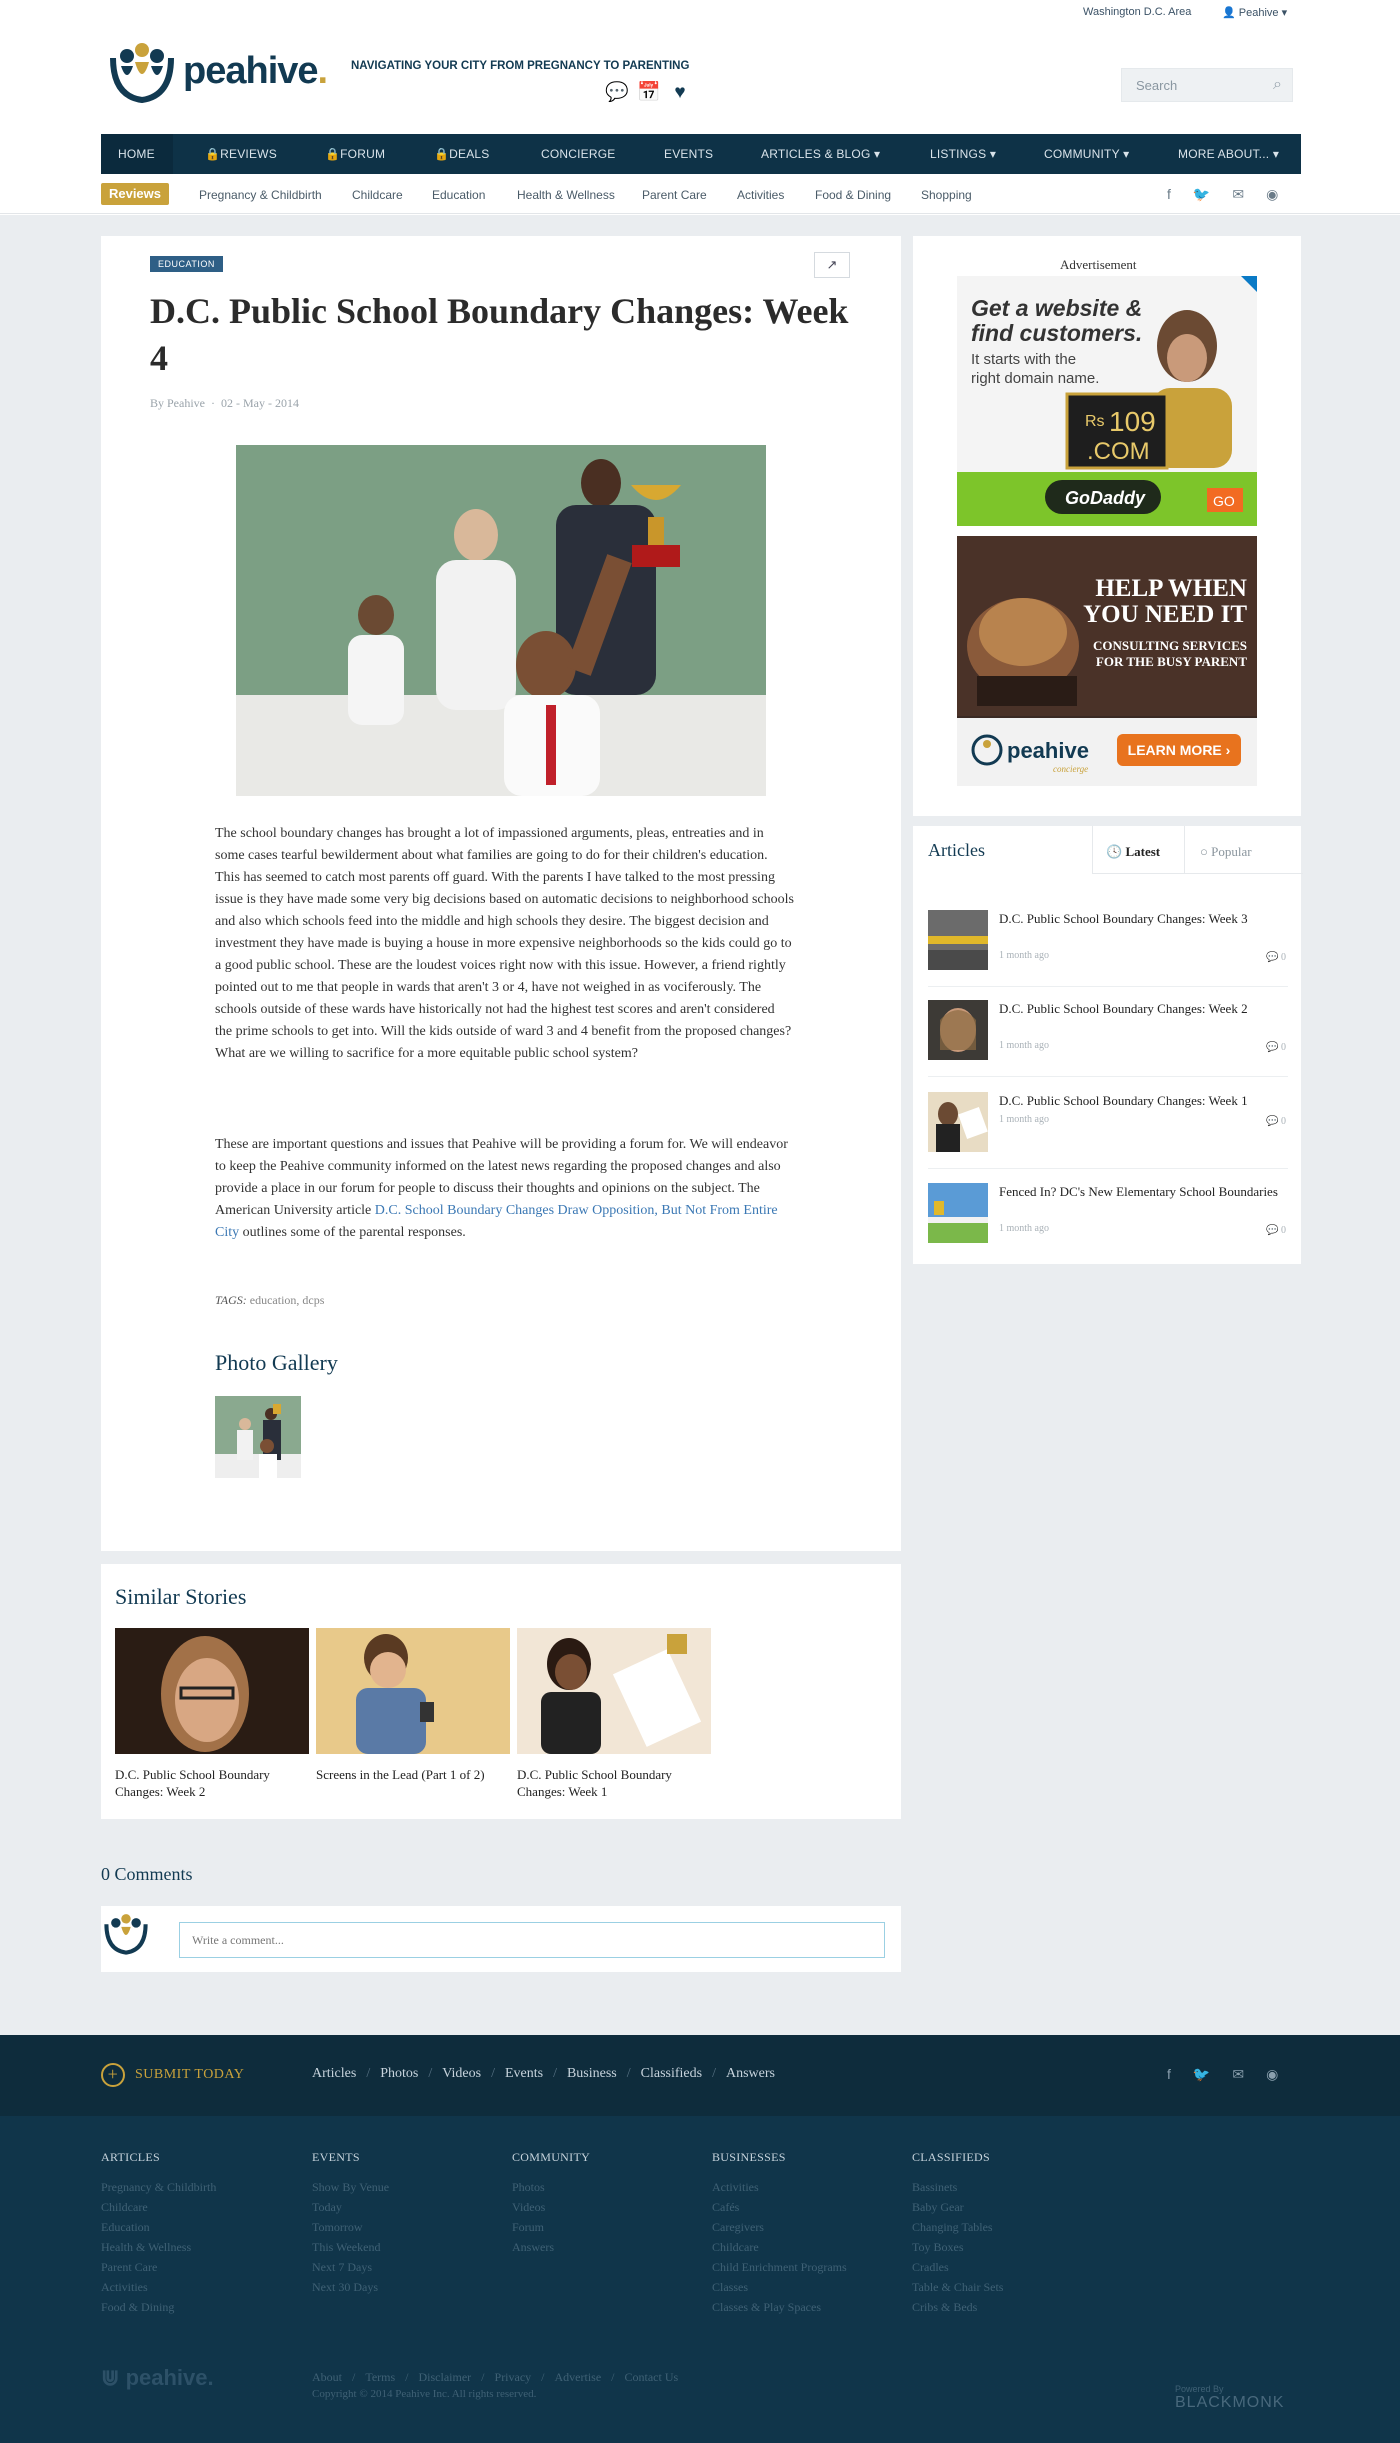 The height and width of the screenshot is (2443, 1400). What do you see at coordinates (445, 2377) in the screenshot?
I see `footer-bottom-link: Disclaimer` at bounding box center [445, 2377].